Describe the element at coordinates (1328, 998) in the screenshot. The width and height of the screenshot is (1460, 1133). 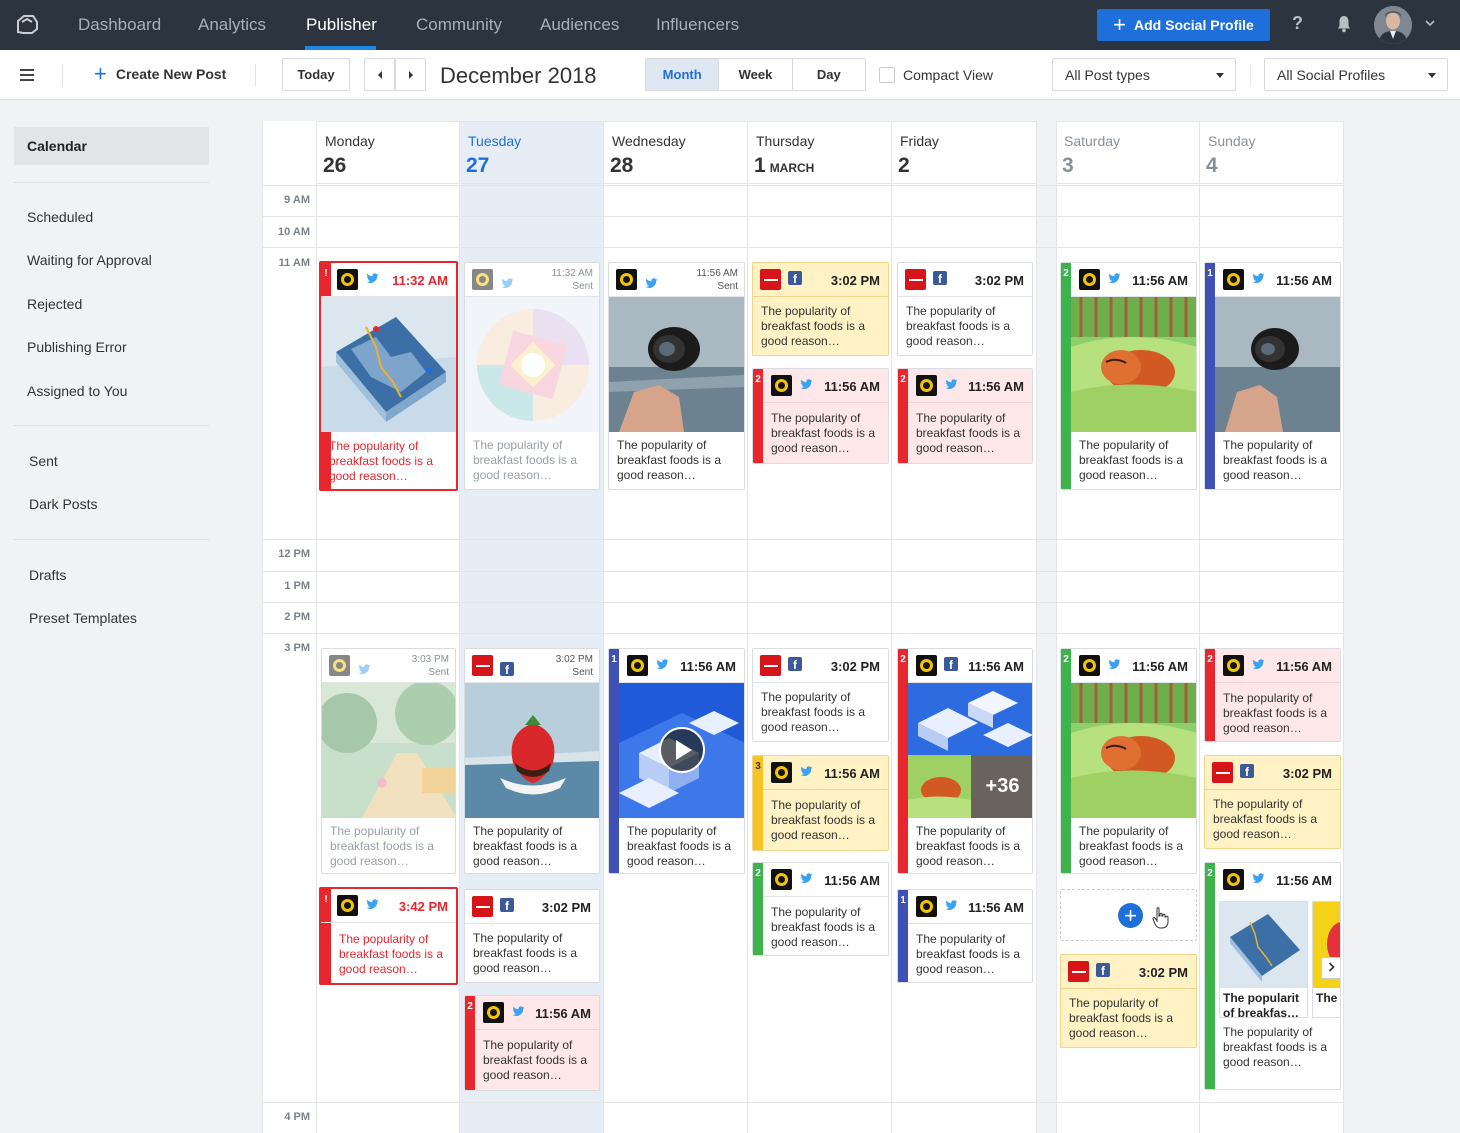
I see `carousel-item-title: The of br` at that location.